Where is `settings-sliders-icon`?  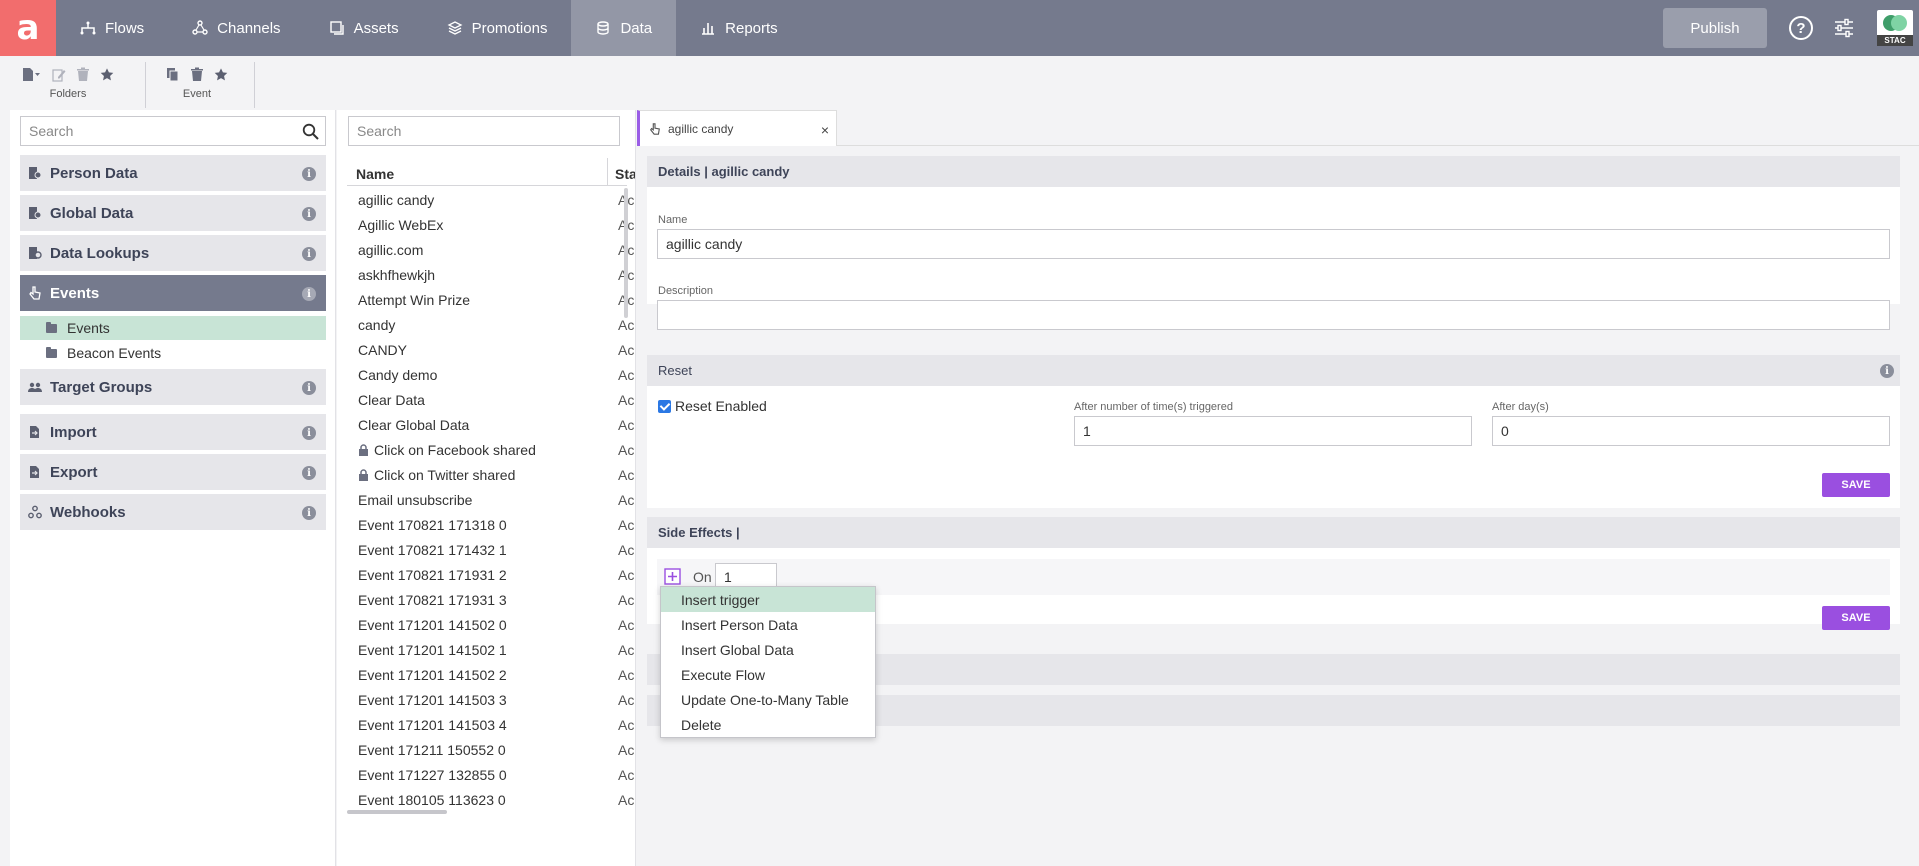 settings-sliders-icon is located at coordinates (1844, 28).